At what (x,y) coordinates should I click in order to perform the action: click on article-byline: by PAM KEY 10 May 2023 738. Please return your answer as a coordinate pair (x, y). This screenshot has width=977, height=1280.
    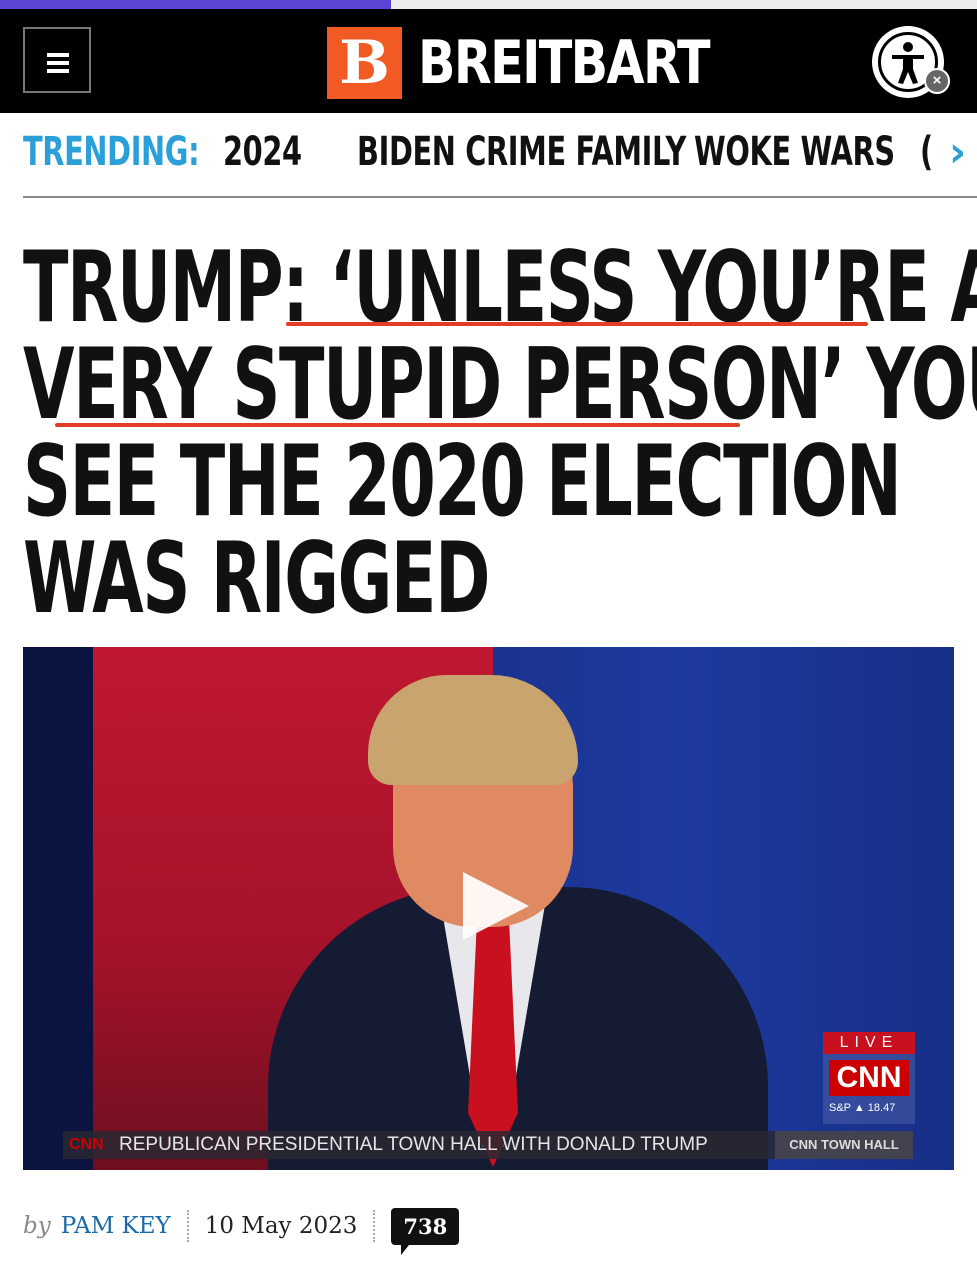
    Looking at the image, I should click on (241, 1229).